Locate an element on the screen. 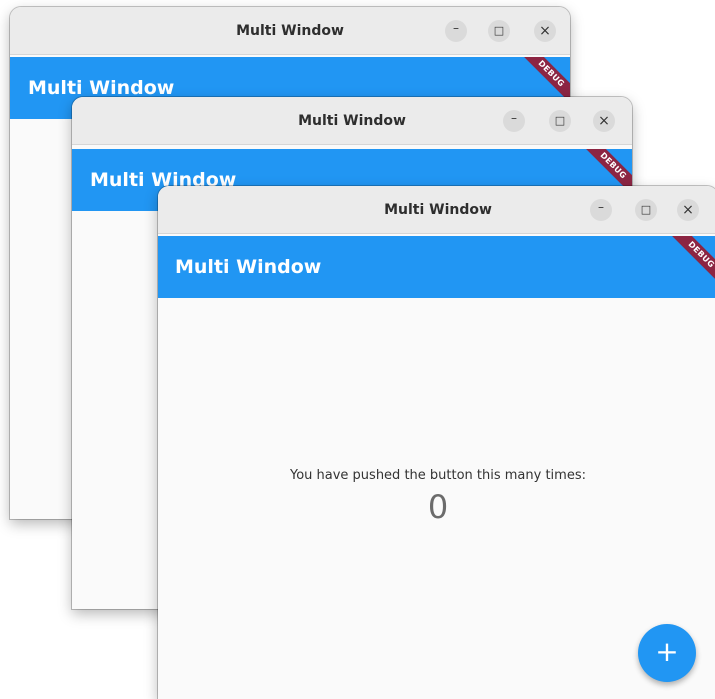  counter-value: 0 is located at coordinates (438, 507).